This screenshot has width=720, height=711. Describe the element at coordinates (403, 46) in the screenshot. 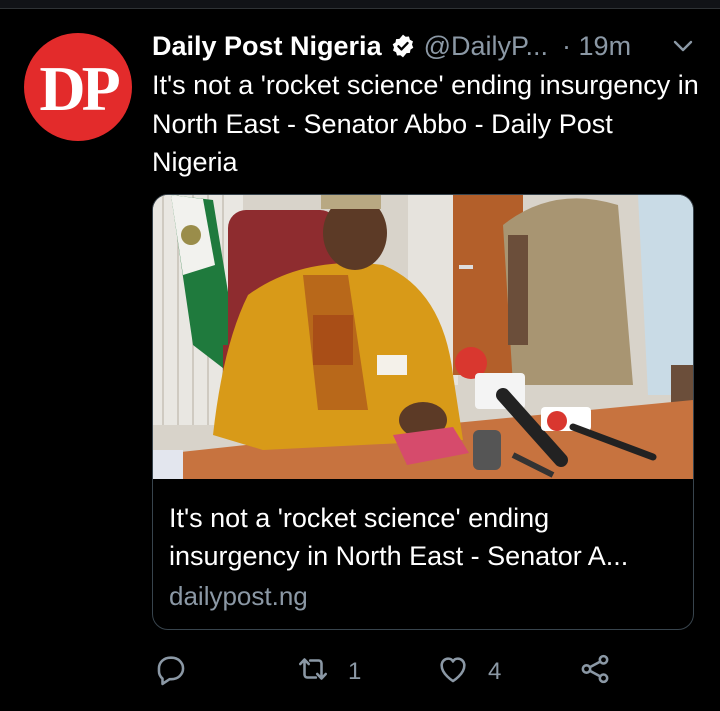

I see `verified-badge-icon` at that location.